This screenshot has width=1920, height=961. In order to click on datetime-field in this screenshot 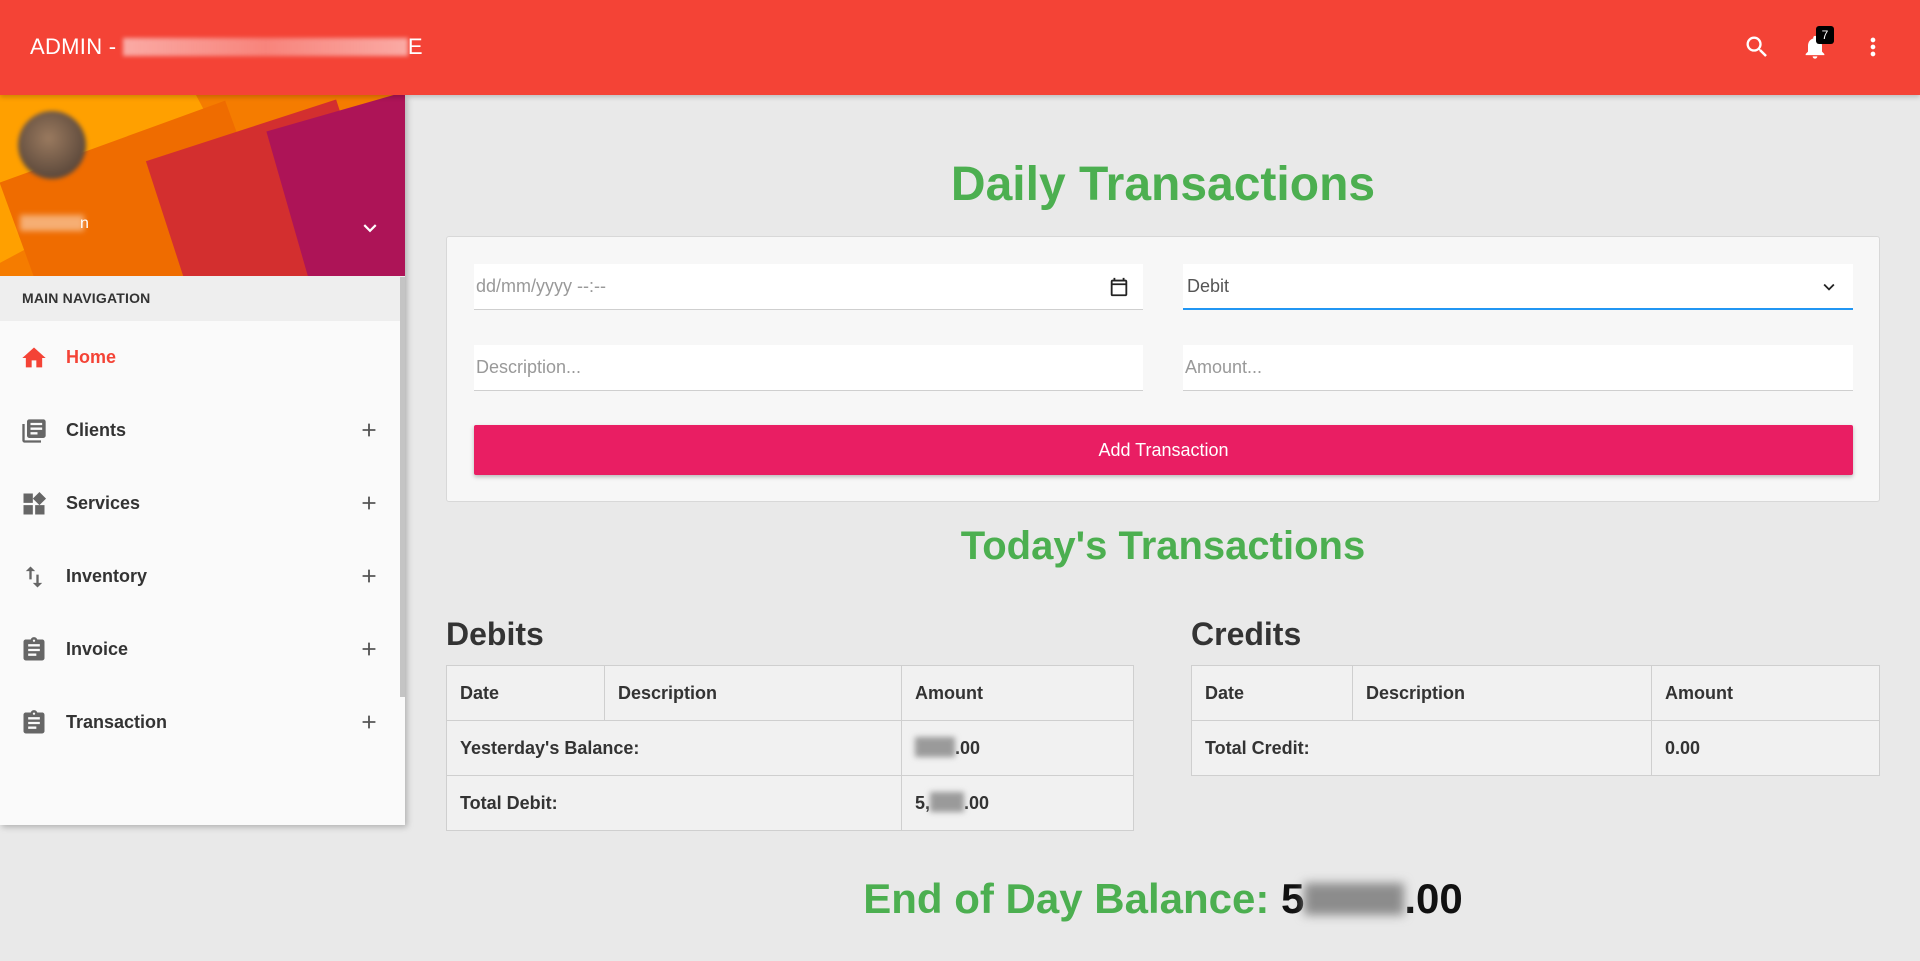, I will do `click(808, 287)`.